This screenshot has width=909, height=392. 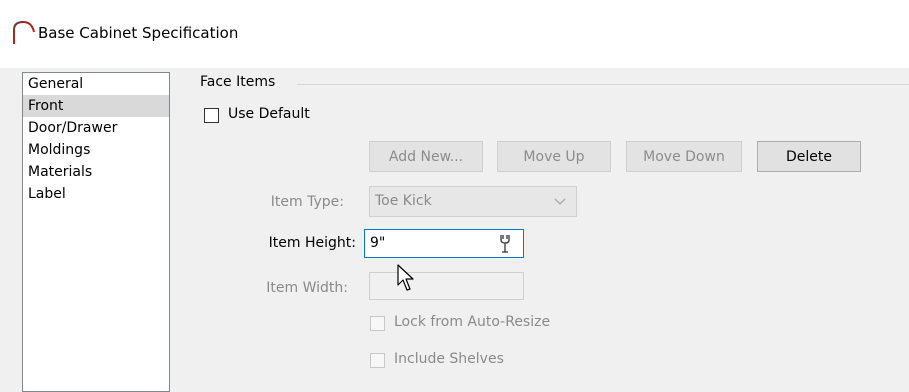 I want to click on item-type-label: Item Type:, so click(x=307, y=202).